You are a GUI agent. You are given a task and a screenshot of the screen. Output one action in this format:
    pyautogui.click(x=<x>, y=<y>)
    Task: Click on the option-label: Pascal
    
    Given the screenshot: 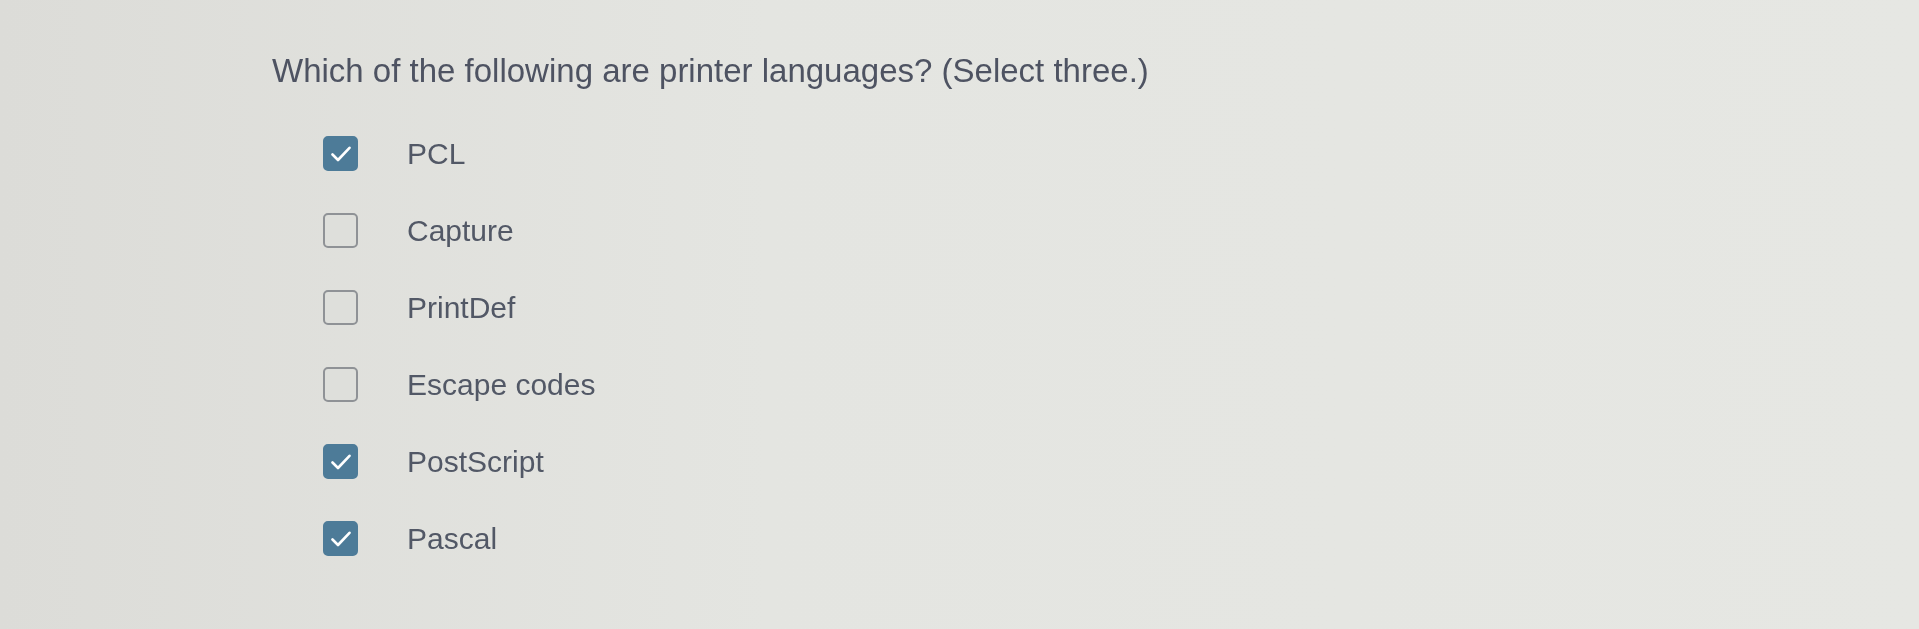 What is the action you would take?
    pyautogui.click(x=452, y=538)
    